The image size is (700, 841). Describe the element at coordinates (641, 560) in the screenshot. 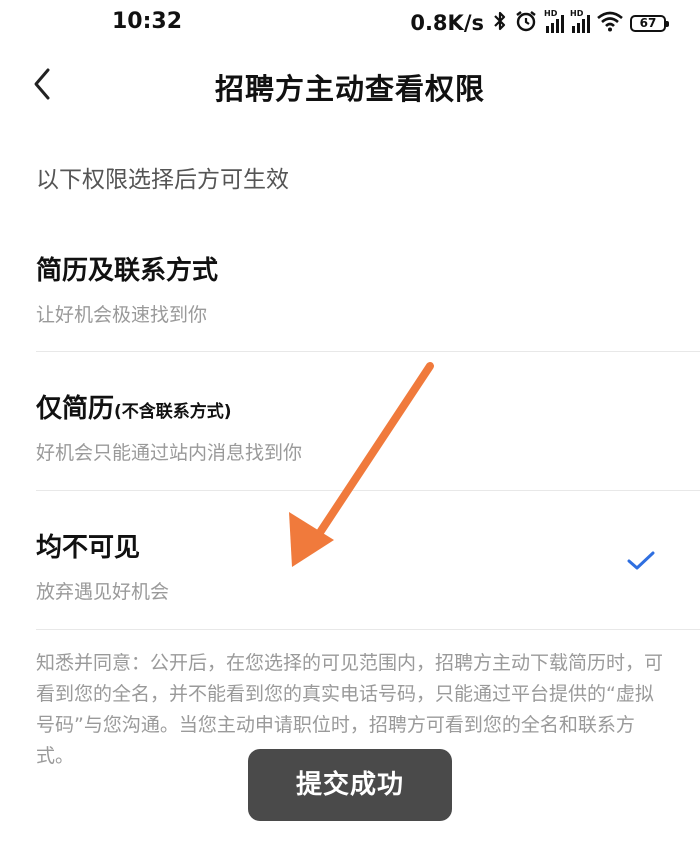

I see `checkmark-icon` at that location.